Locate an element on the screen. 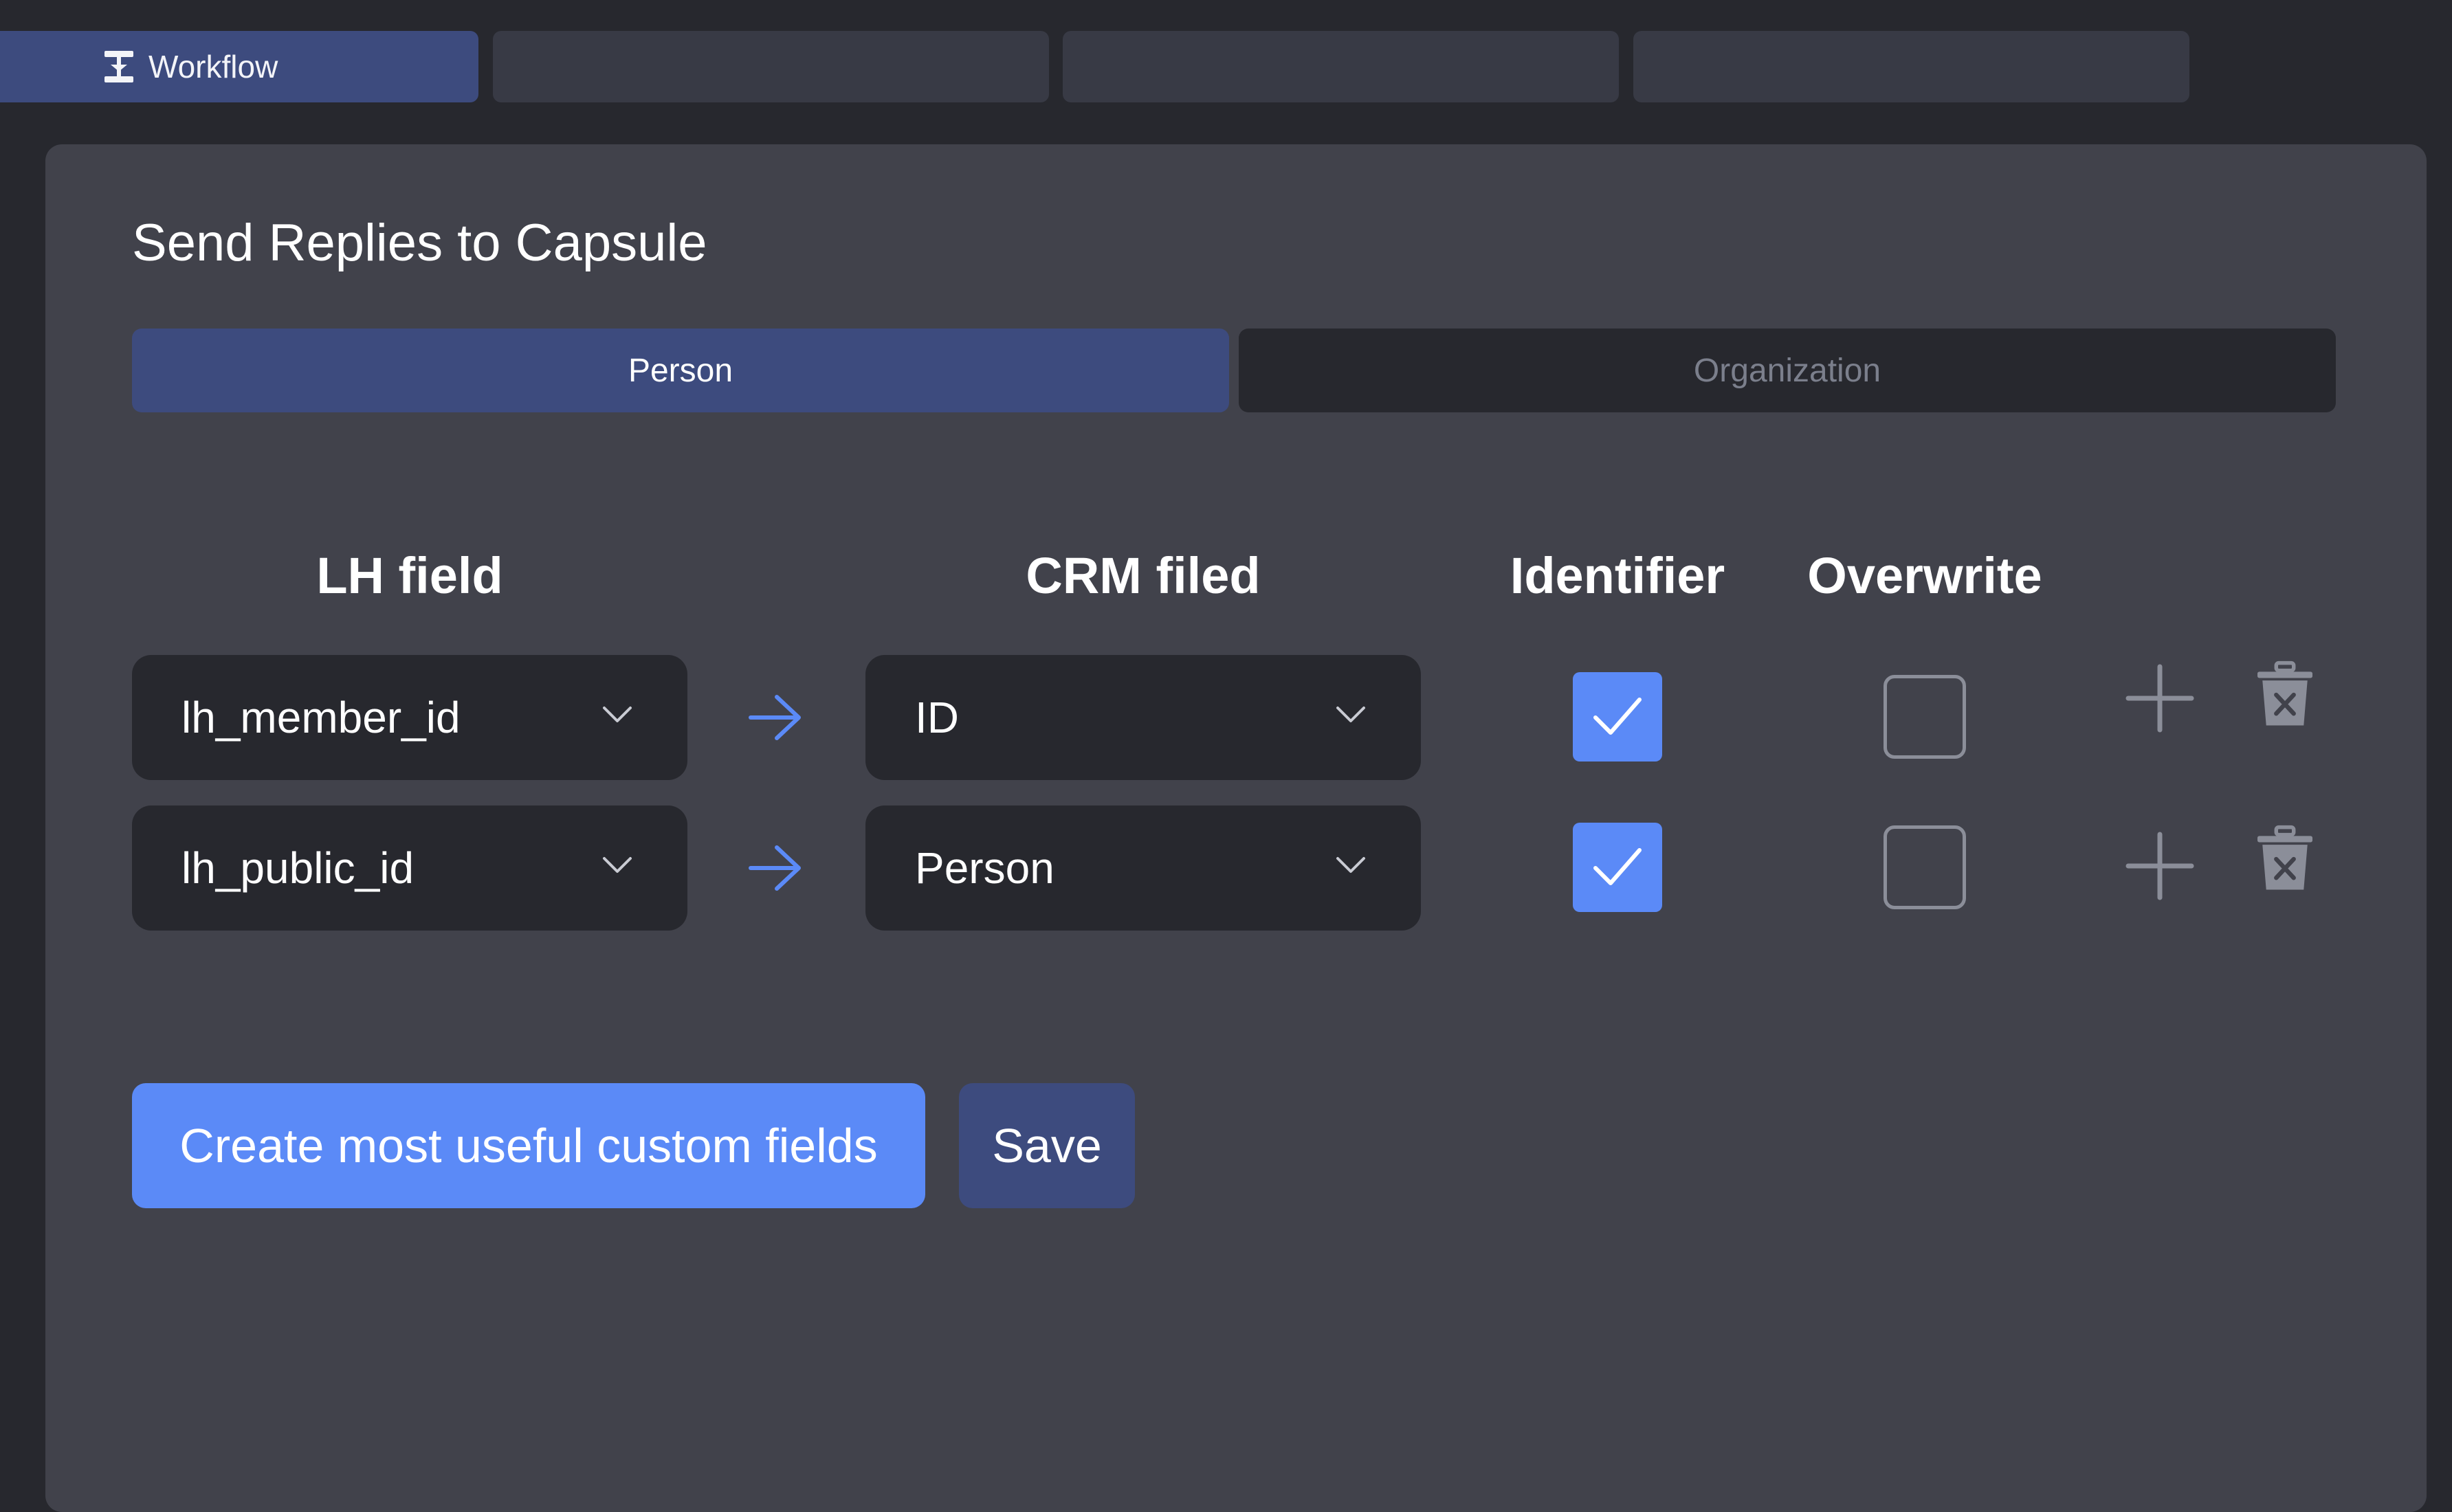 This screenshot has height=1512, width=2452. crm-field-value: ID is located at coordinates (937, 717).